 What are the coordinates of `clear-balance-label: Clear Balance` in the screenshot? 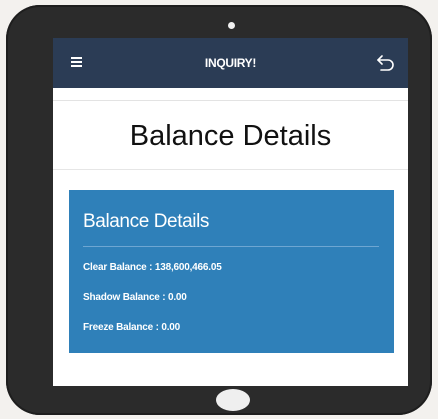 It's located at (115, 267).